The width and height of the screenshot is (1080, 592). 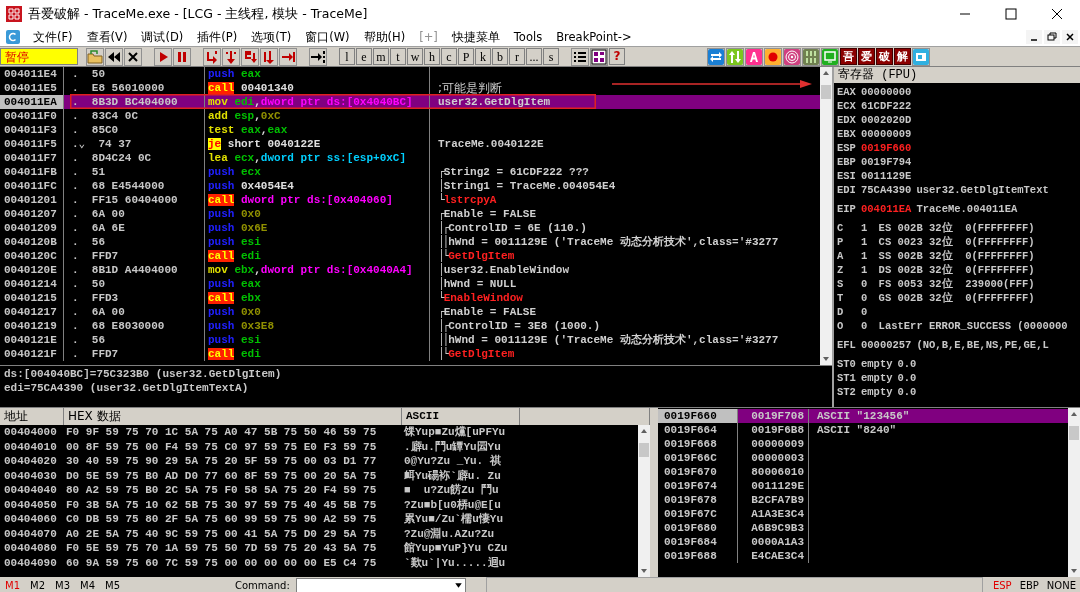 I want to click on instruction-cell: push 0x6E, so click(x=317, y=228).